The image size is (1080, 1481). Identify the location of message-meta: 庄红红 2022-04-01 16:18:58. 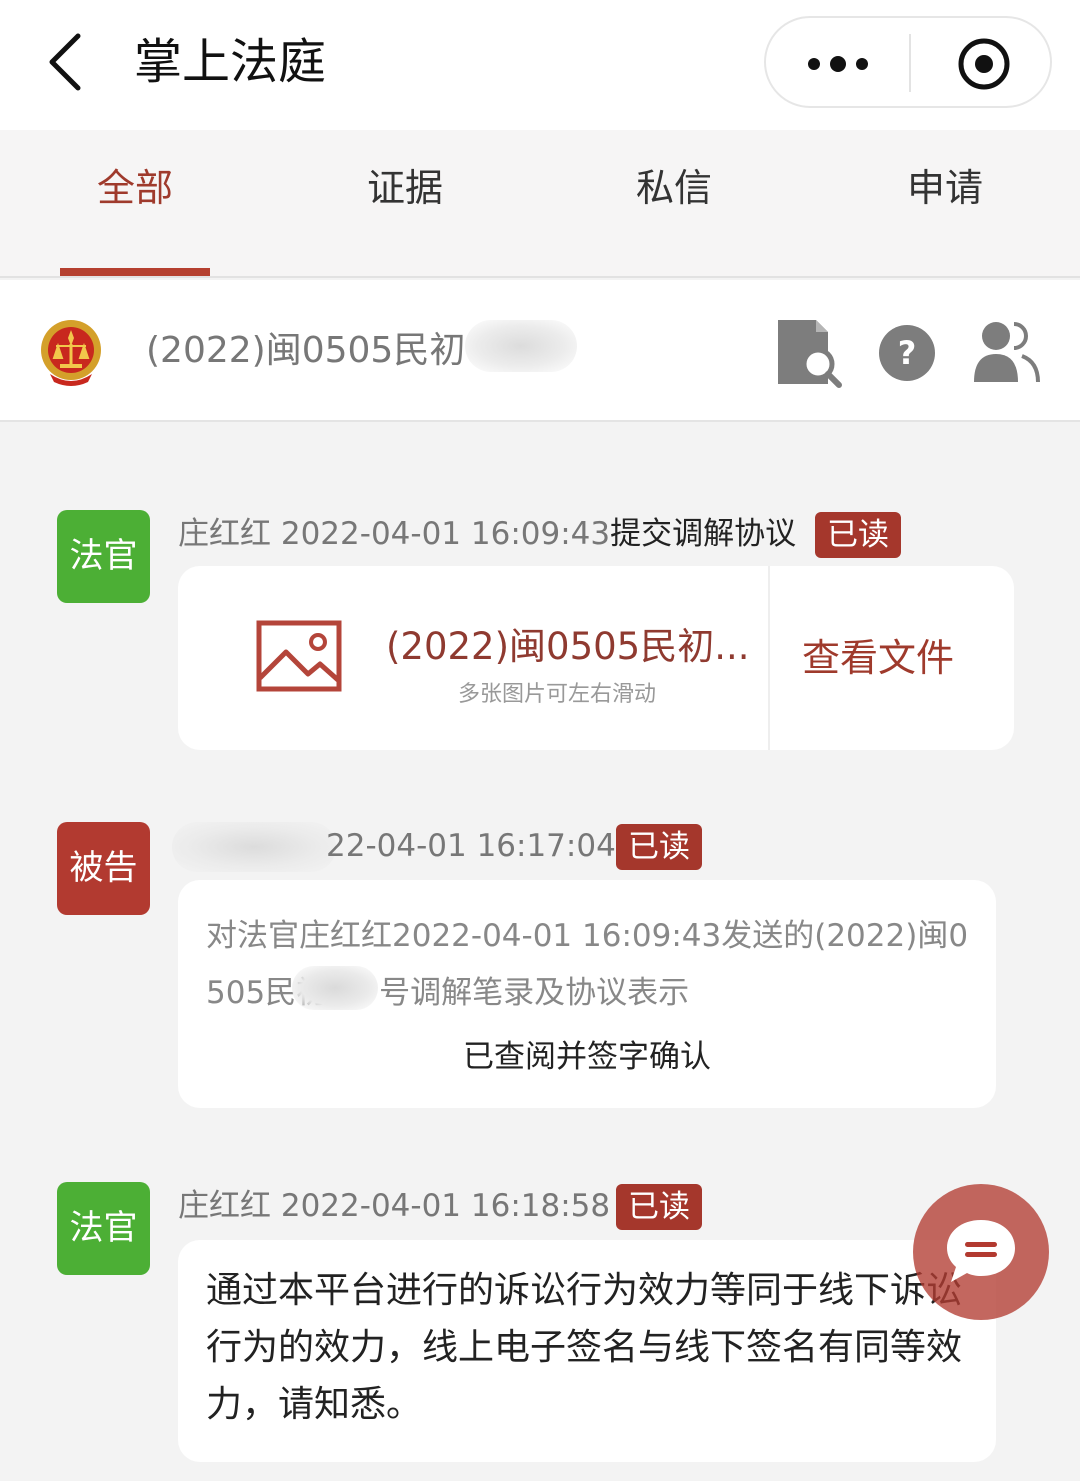
(394, 1206).